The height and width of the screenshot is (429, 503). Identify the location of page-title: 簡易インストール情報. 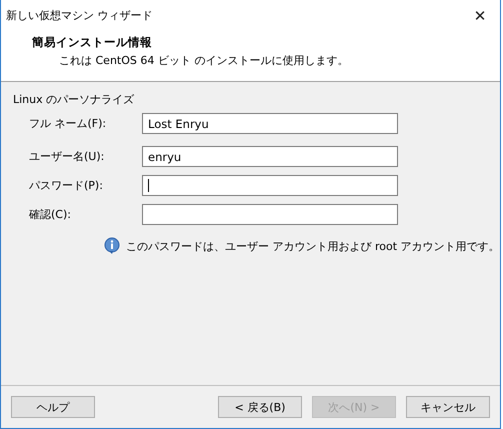
(92, 42).